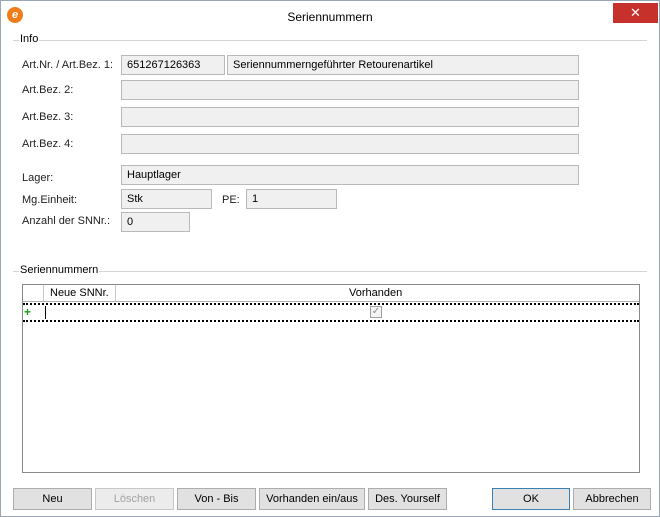  What do you see at coordinates (312, 499) in the screenshot?
I see `vorhanden-toggle-button: Vorhanden ein/aus` at bounding box center [312, 499].